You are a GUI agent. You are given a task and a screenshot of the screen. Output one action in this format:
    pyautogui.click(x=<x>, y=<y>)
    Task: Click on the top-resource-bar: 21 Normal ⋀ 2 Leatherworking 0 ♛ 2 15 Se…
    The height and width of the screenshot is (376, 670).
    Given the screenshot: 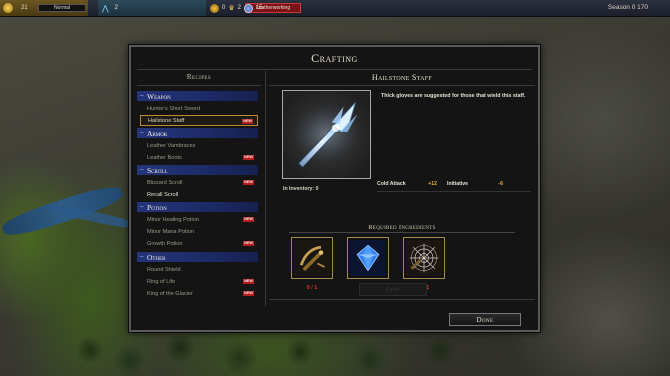 What is the action you would take?
    pyautogui.click(x=335, y=8)
    